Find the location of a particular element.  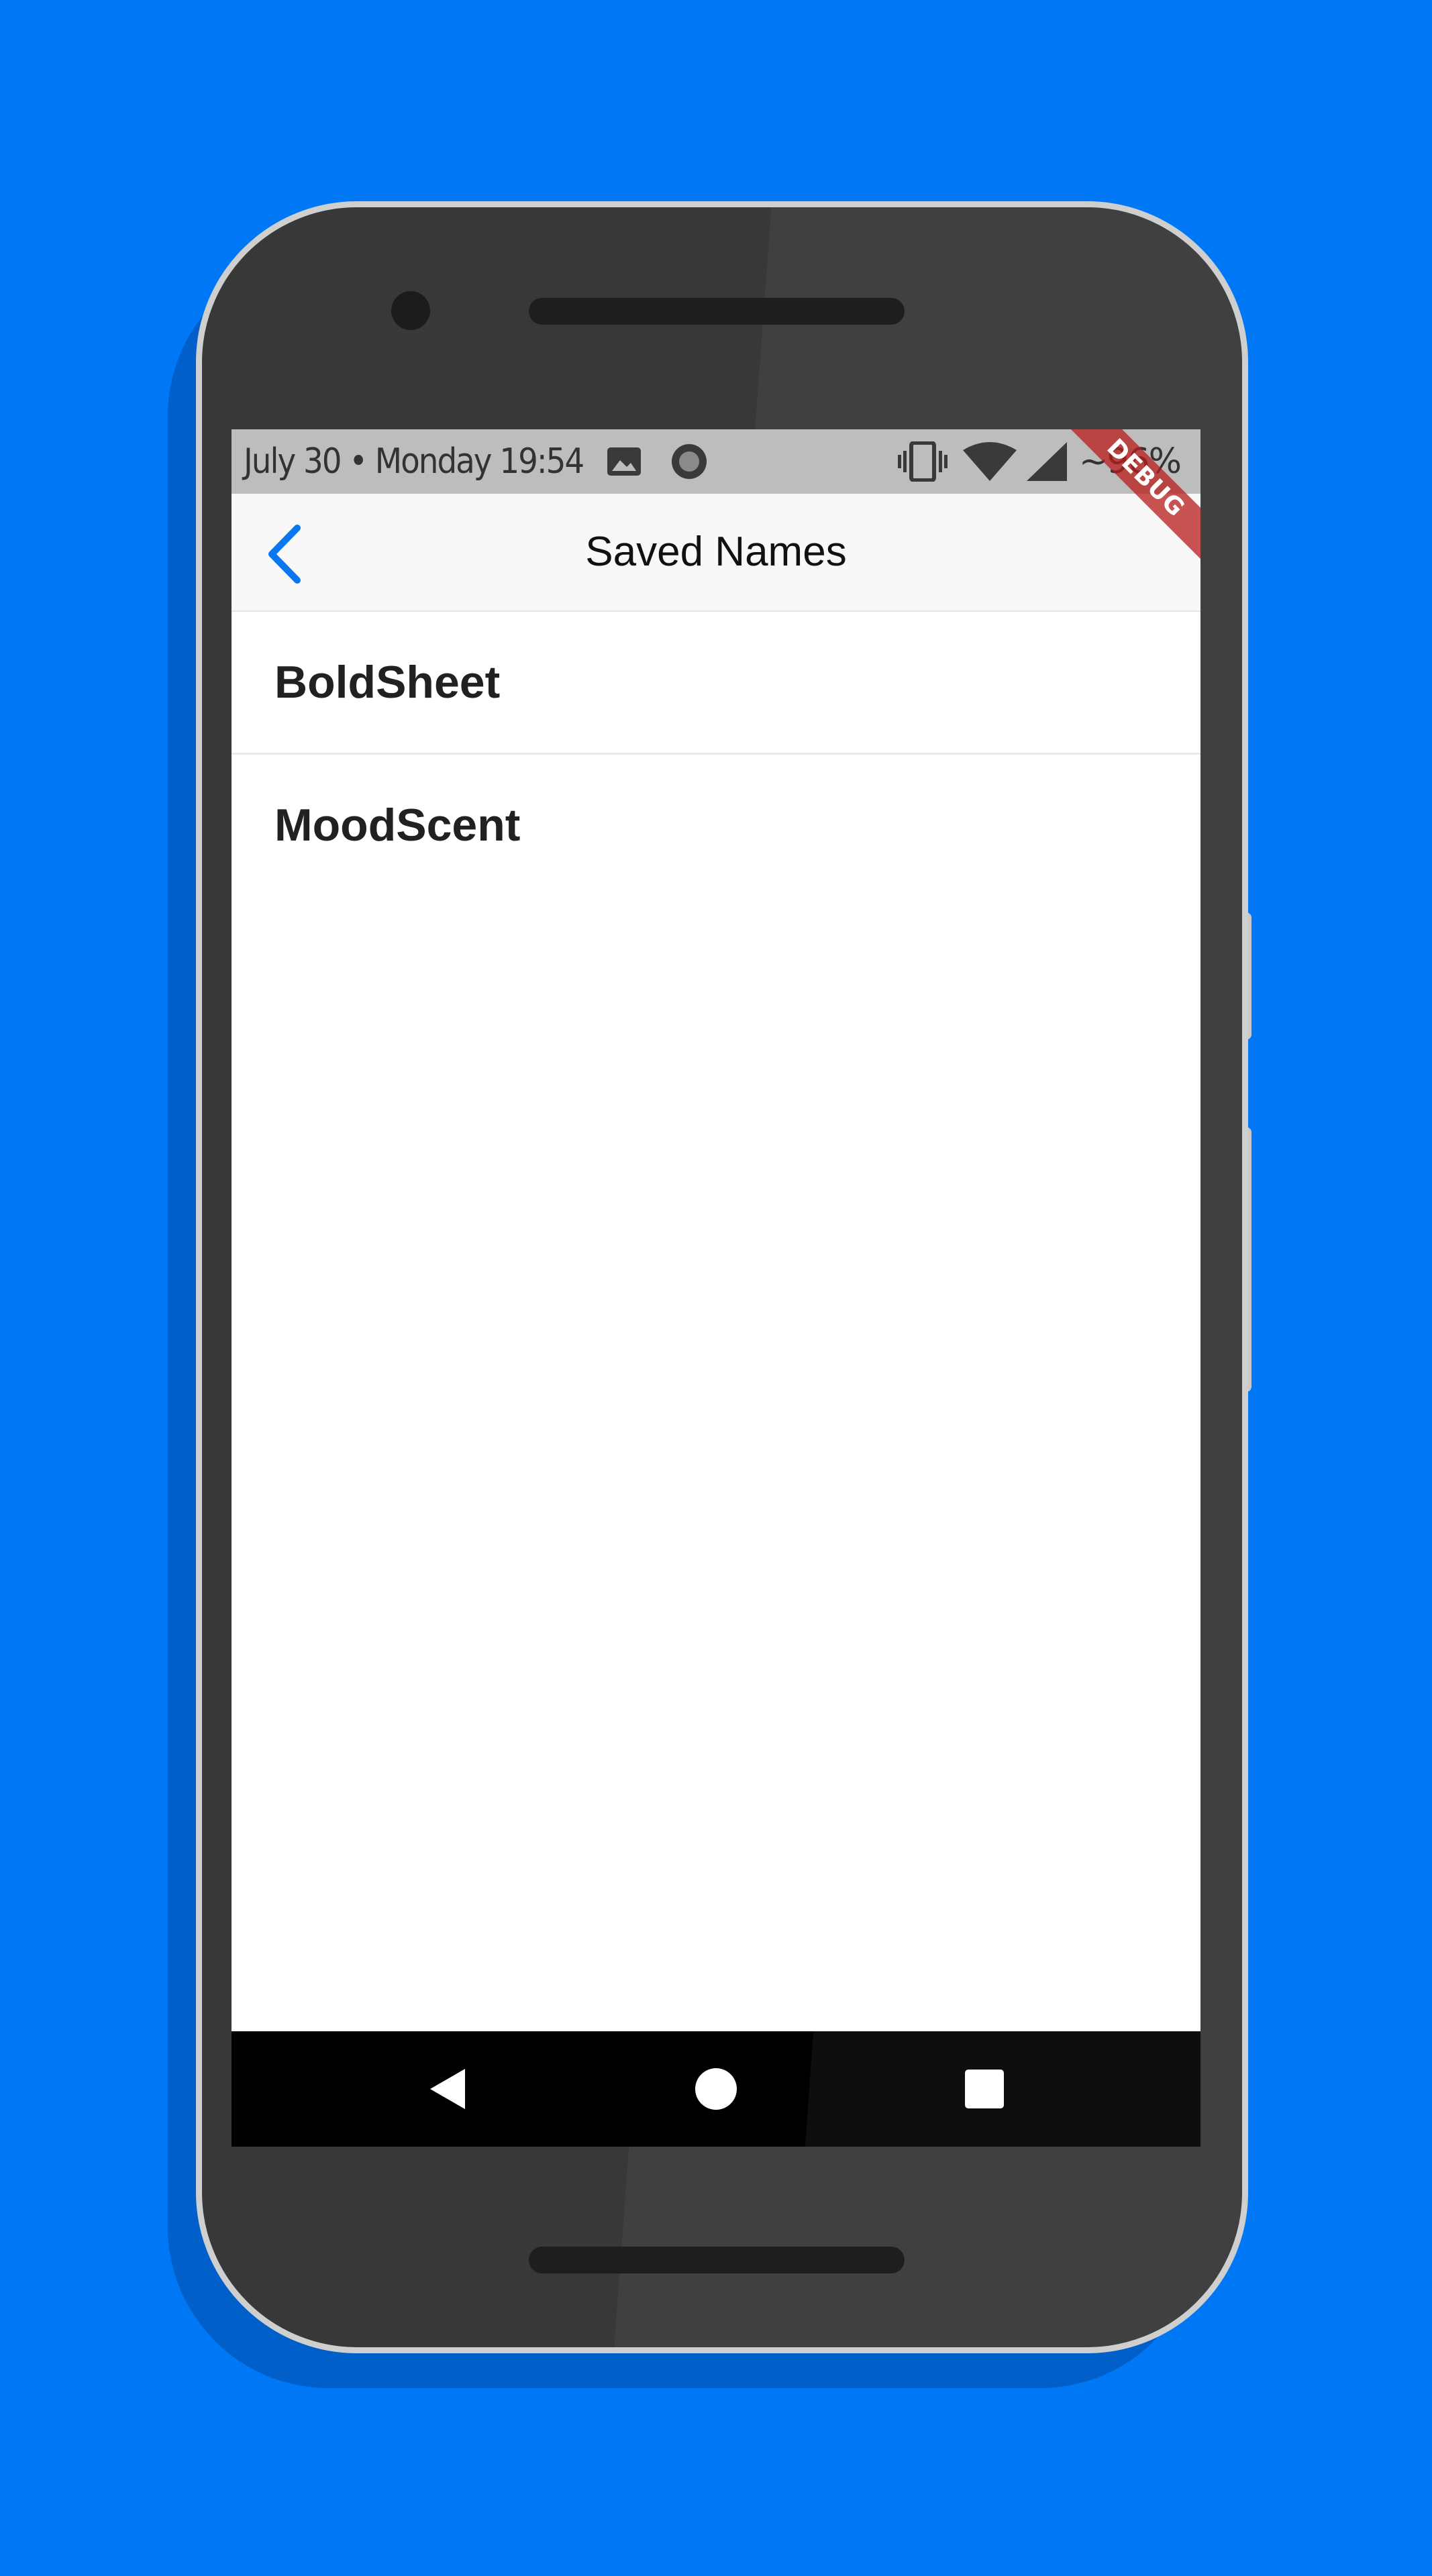

back-triangle-icon is located at coordinates (448, 2089).